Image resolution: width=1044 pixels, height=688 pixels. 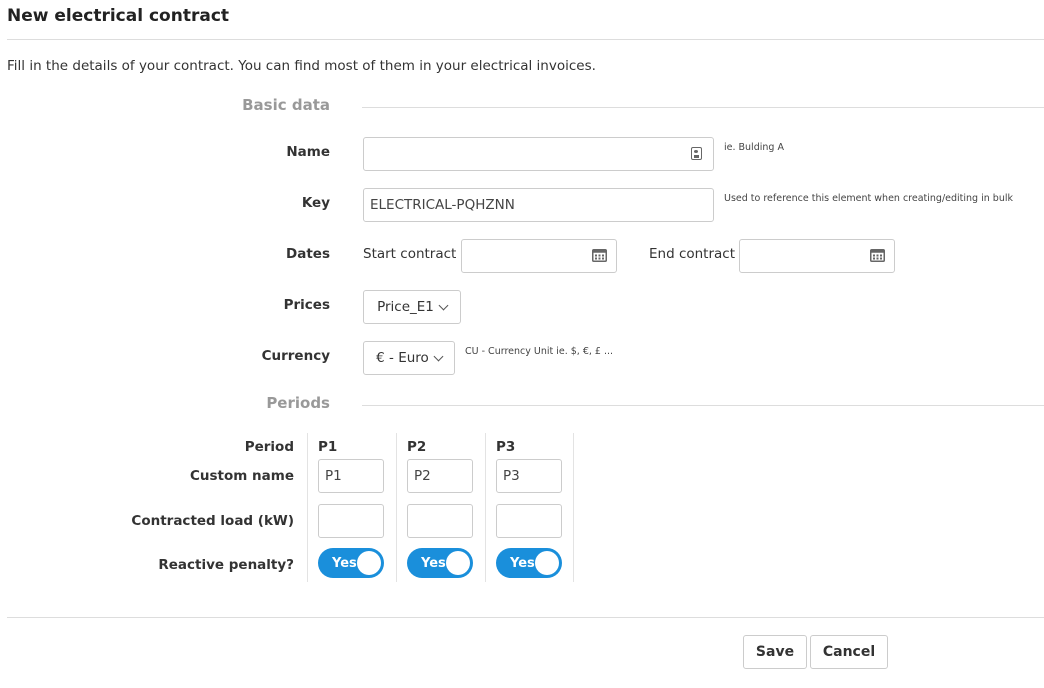 What do you see at coordinates (538, 205) in the screenshot?
I see `key-input: ELECTRICAL-PQHZNN` at bounding box center [538, 205].